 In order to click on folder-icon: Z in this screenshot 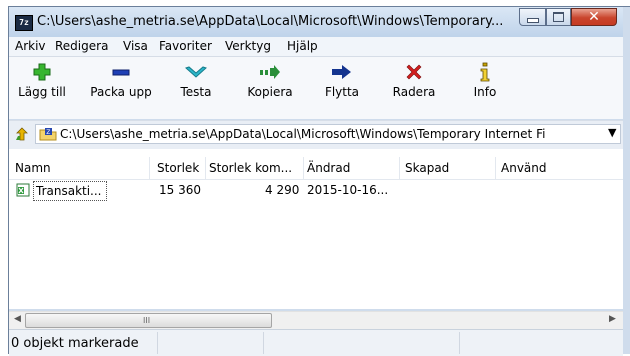, I will do `click(48, 135)`.